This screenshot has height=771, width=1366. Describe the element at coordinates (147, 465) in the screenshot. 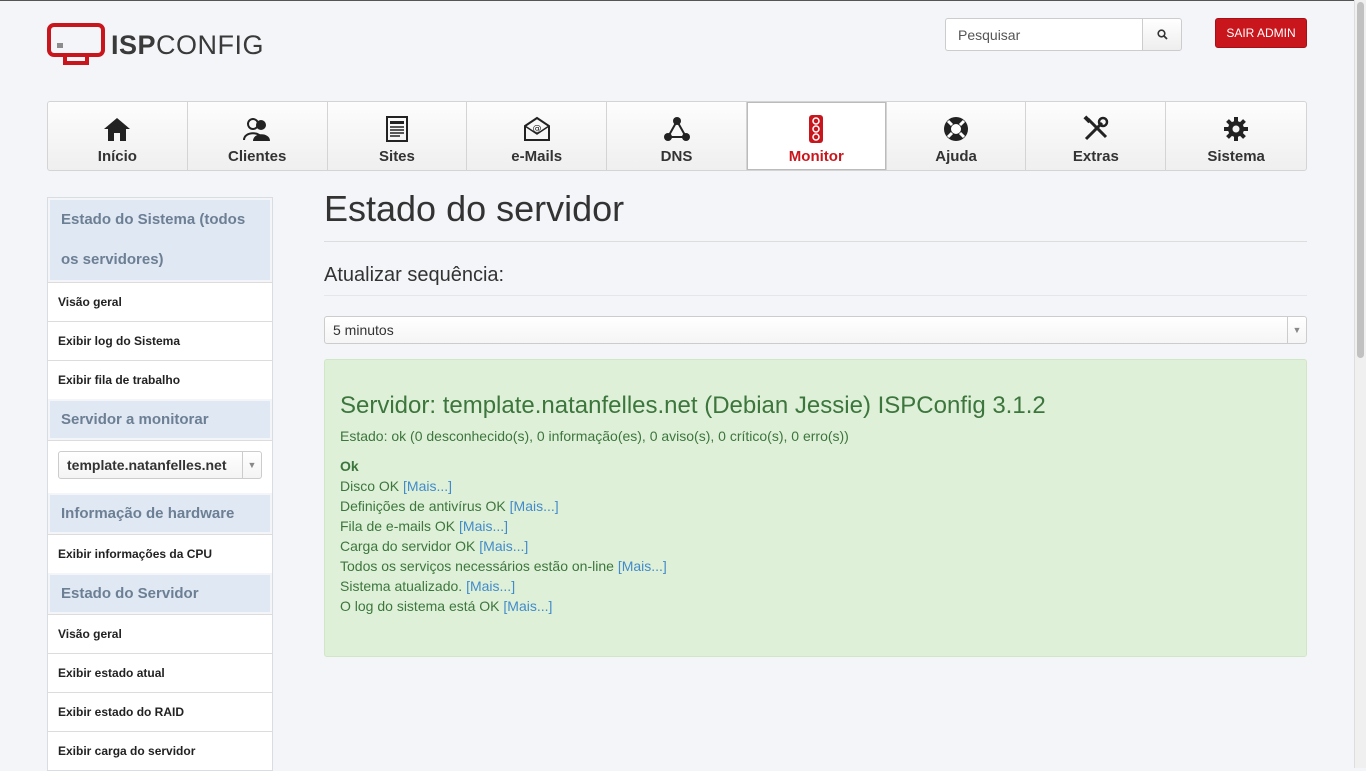

I see `server-select-value: template.natanfelles.net` at that location.